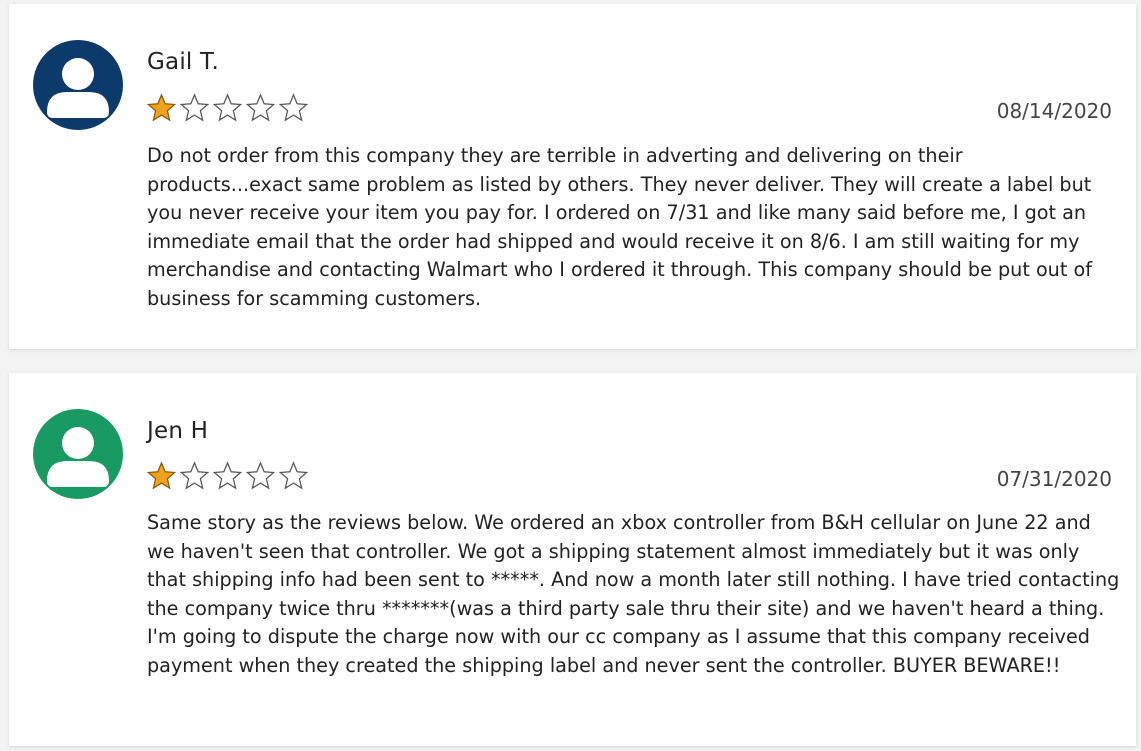 This screenshot has width=1141, height=751. I want to click on reviewer-name: Jen H, so click(177, 431).